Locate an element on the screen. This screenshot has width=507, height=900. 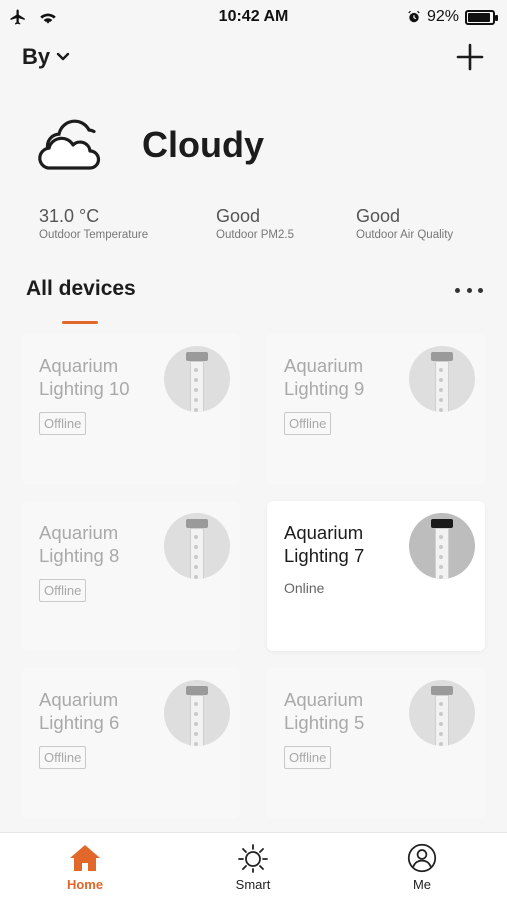
outdoor-pm25: Good Outdoor PM2.5 is located at coordinates (255, 223).